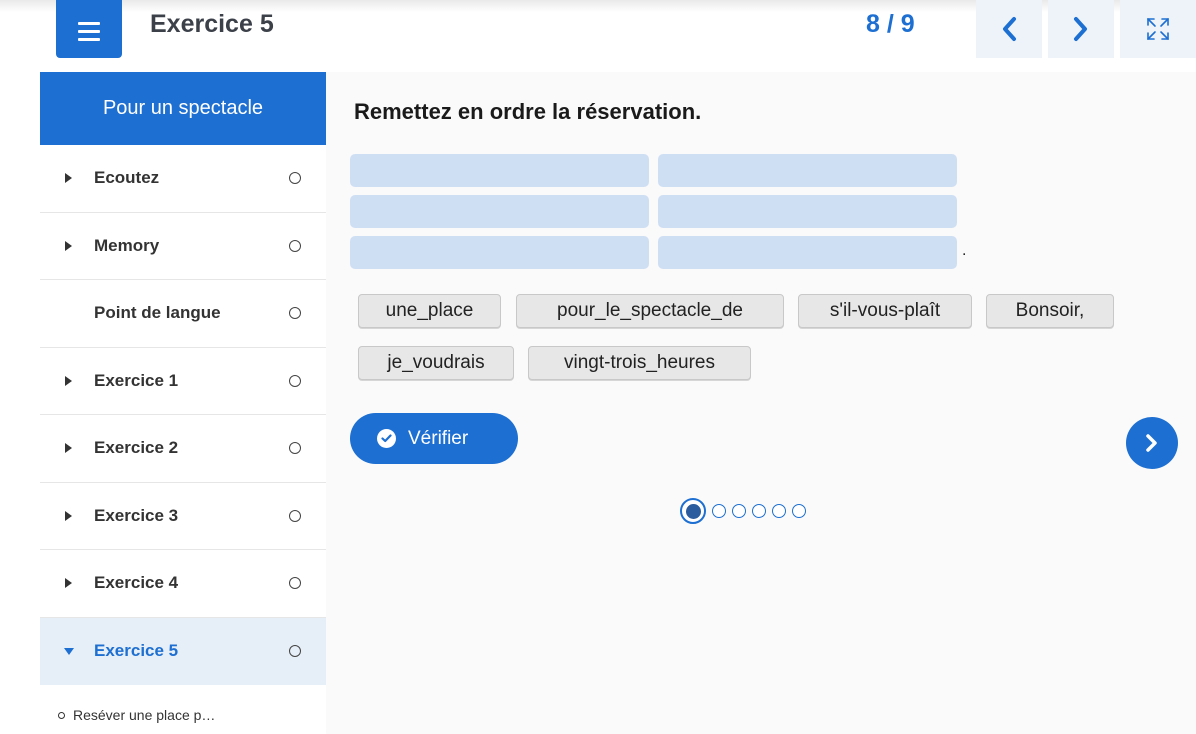 This screenshot has width=1196, height=734. I want to click on next-page-button, so click(1081, 29).